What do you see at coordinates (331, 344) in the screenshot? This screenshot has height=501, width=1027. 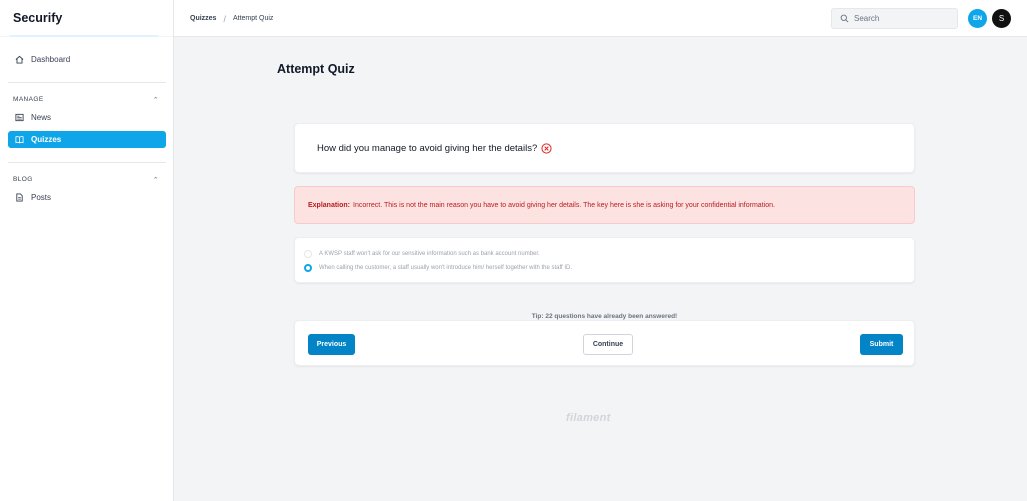 I see `previous-button: Previous` at bounding box center [331, 344].